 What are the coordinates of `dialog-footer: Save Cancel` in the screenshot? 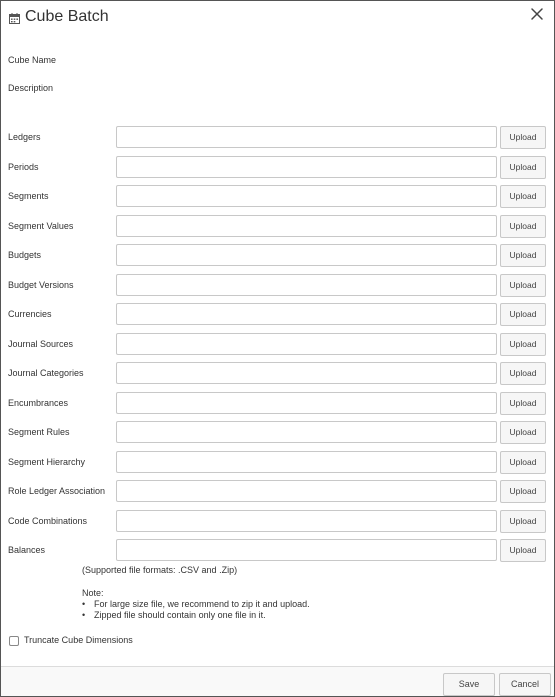 It's located at (277, 681).